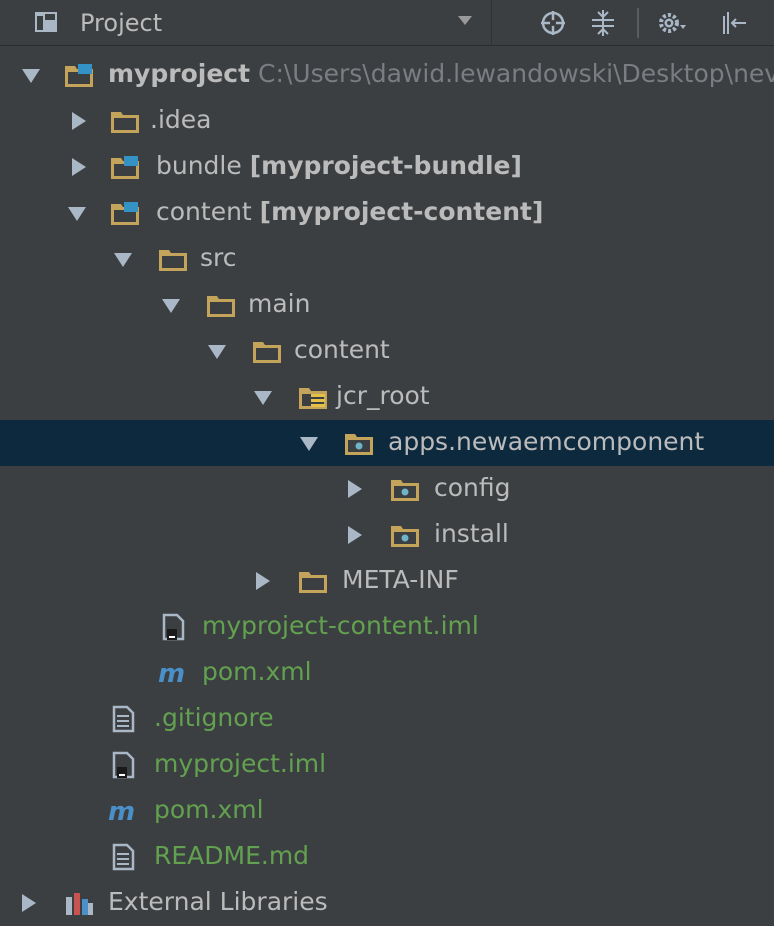 This screenshot has width=774, height=926. I want to click on project-view-selector: Project, so click(246, 23).